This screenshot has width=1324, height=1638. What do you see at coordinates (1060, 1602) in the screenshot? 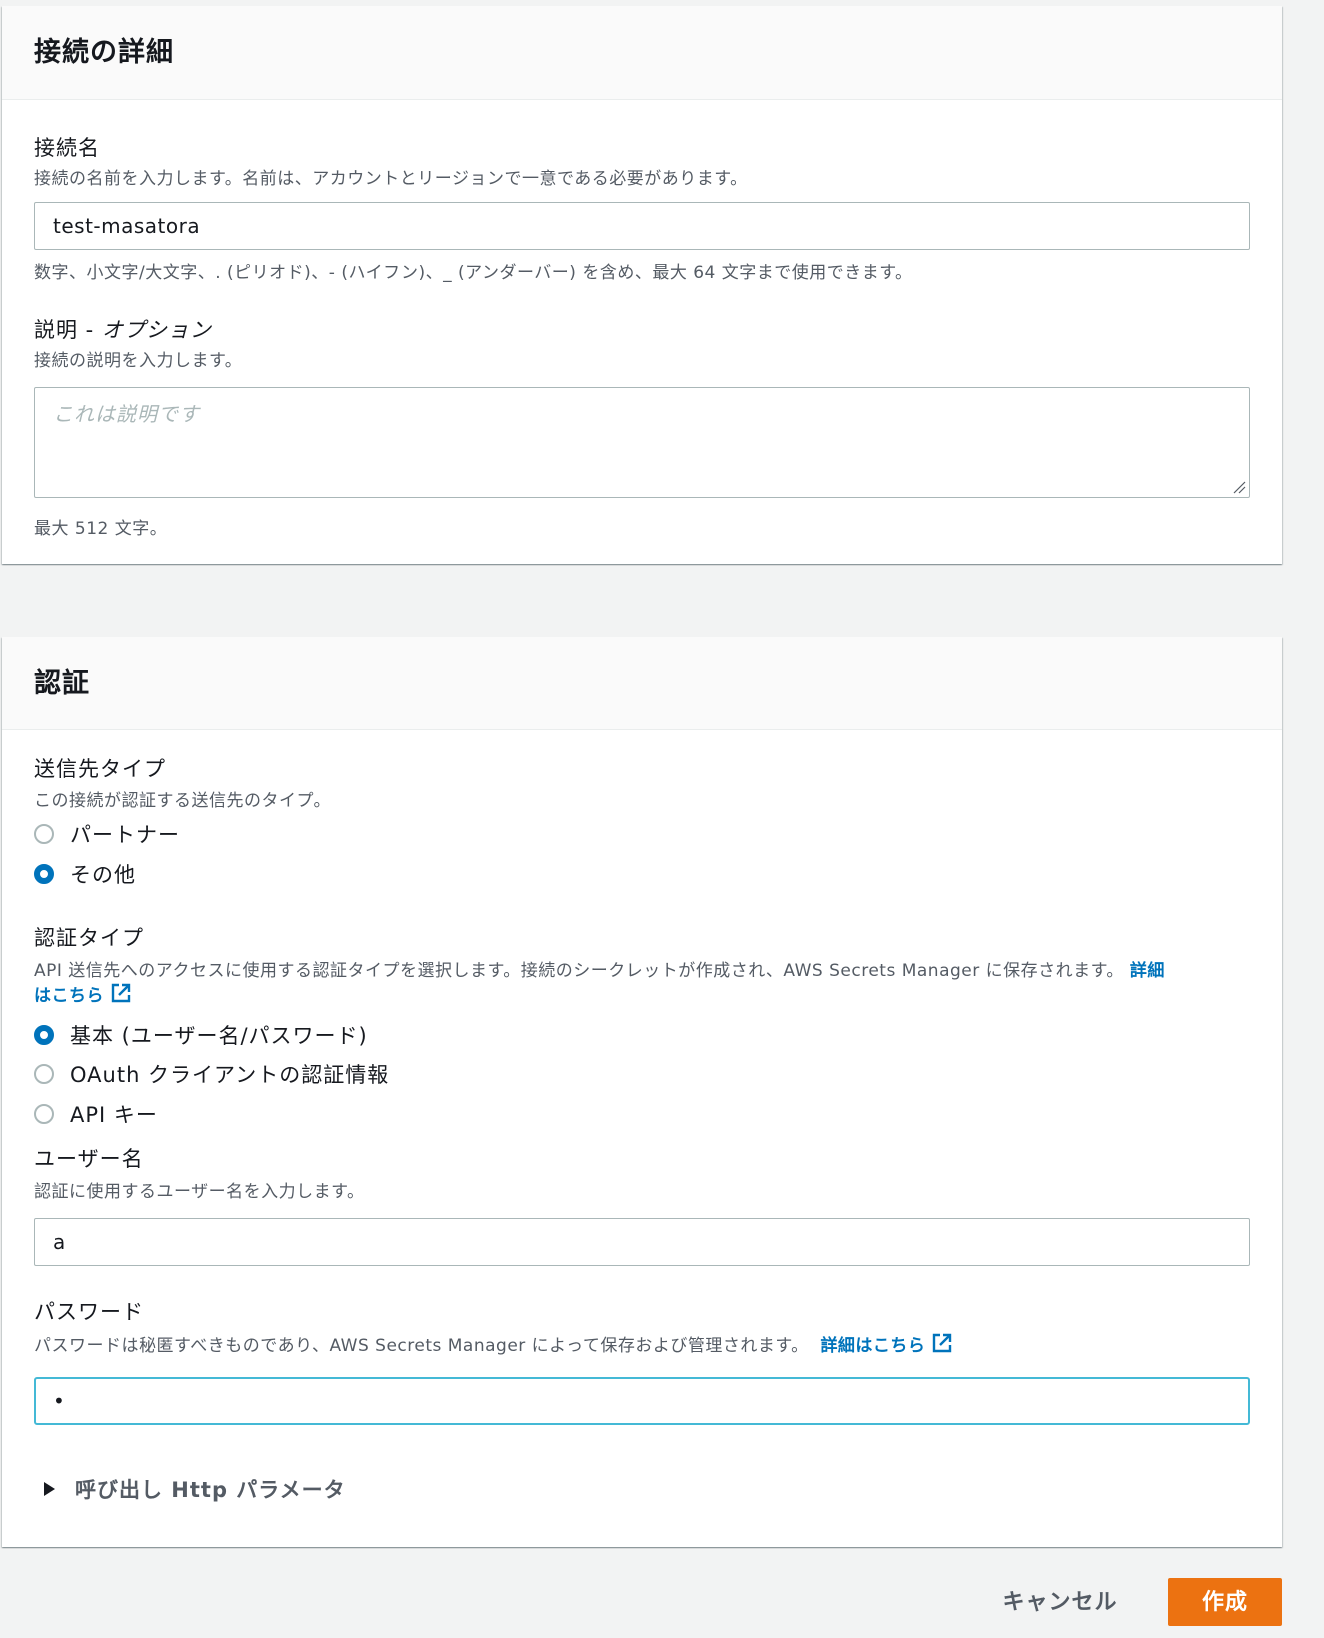
I see `cancel-button: キャンセル` at bounding box center [1060, 1602].